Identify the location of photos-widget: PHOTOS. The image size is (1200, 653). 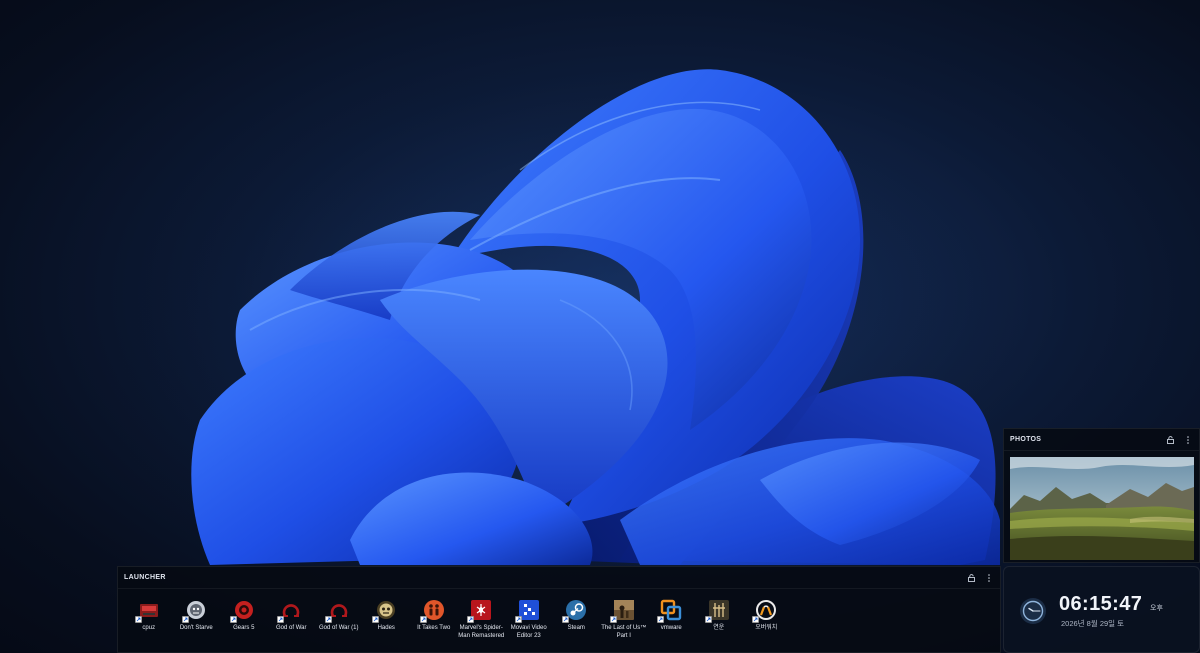
(1101, 495).